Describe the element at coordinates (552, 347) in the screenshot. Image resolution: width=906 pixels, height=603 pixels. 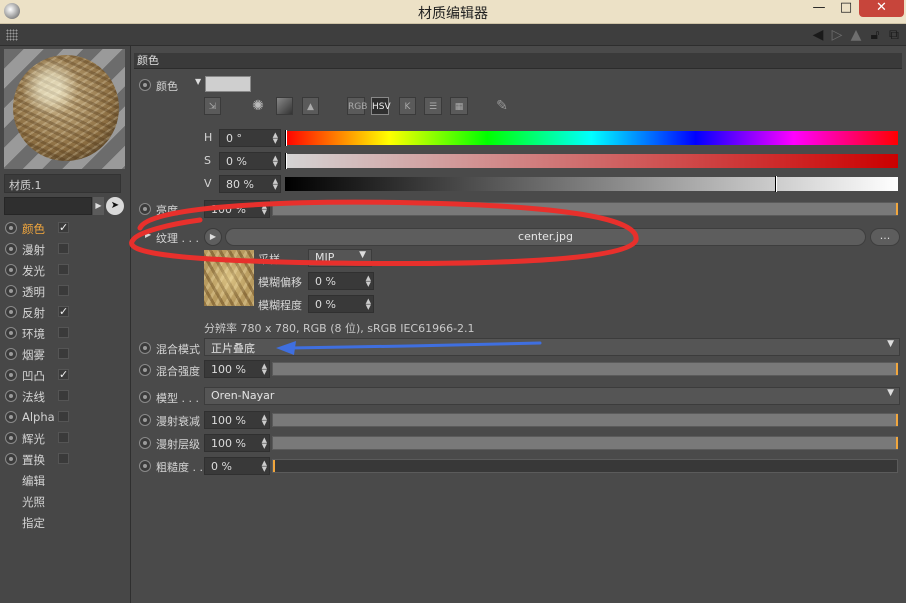
I see `blend-mode-dropdown: 正片叠底 ▼` at that location.